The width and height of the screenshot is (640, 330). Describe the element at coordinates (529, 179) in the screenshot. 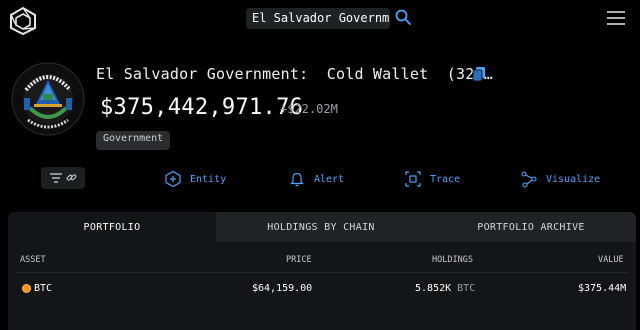

I see `visualize-icon` at that location.